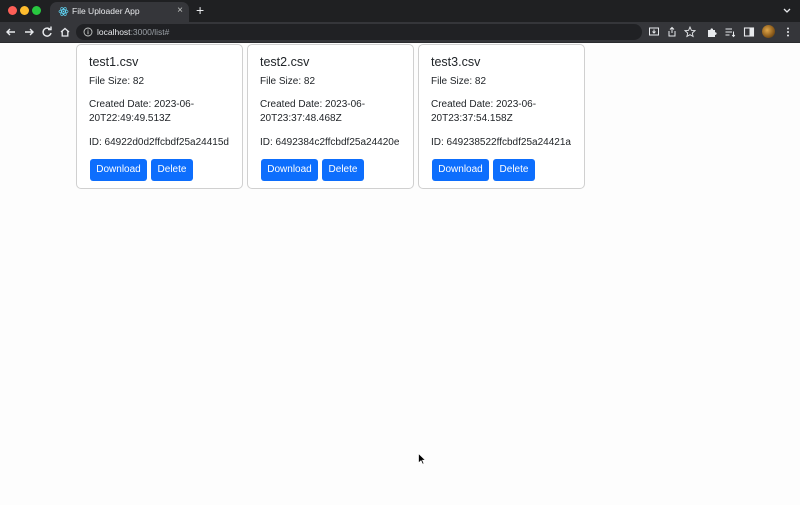 The height and width of the screenshot is (505, 800). What do you see at coordinates (654, 32) in the screenshot?
I see `install-icon` at bounding box center [654, 32].